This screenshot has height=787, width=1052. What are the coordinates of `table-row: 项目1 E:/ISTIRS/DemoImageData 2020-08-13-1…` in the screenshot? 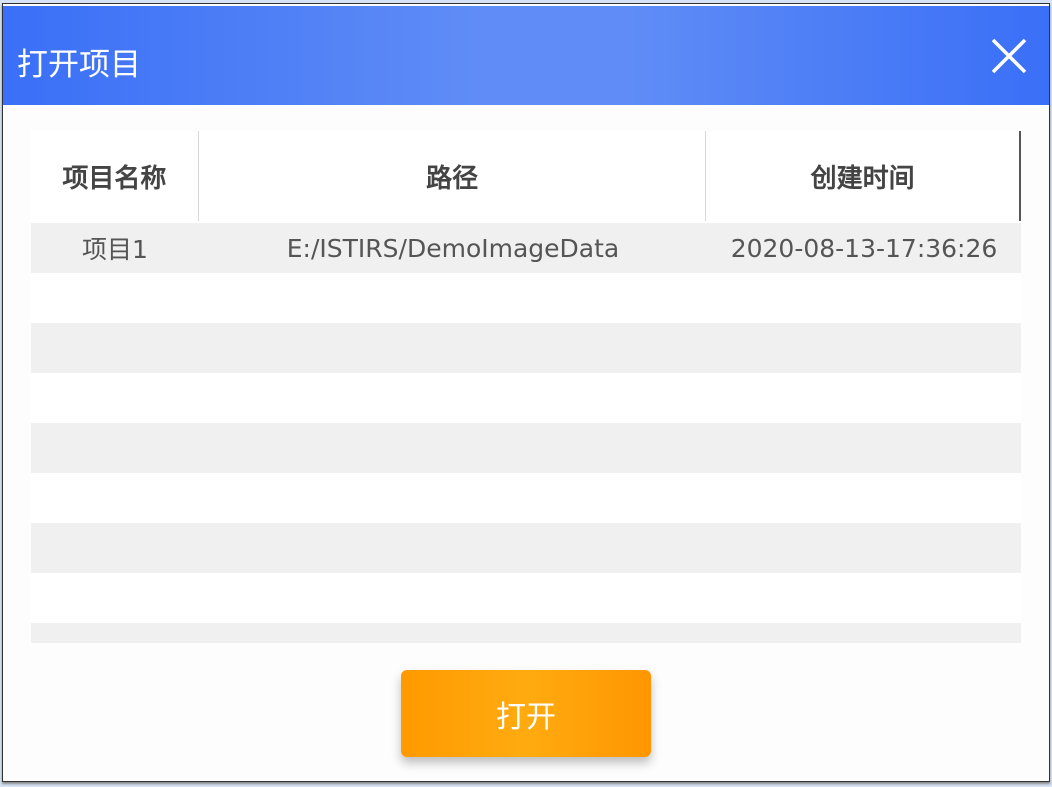 It's located at (526, 248).